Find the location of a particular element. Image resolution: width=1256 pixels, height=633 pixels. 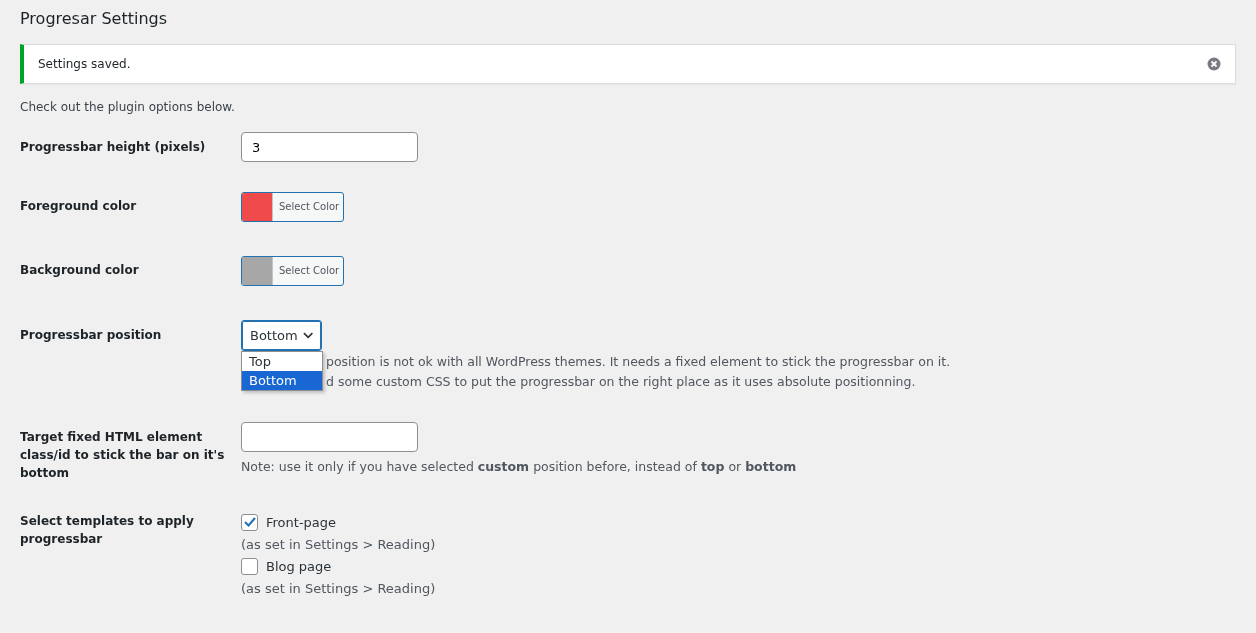

intro-text: Check out the plugin options below. is located at coordinates (128, 107).